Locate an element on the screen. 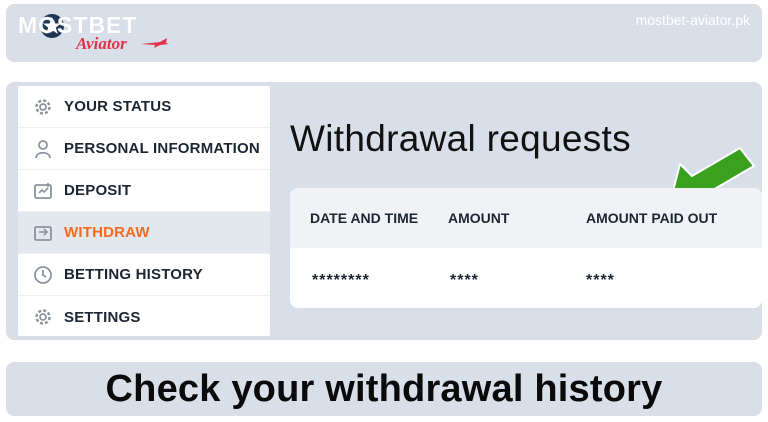 The image size is (768, 422). column-header-amount-paid: AMOUNT PAID OUT is located at coordinates (652, 218).